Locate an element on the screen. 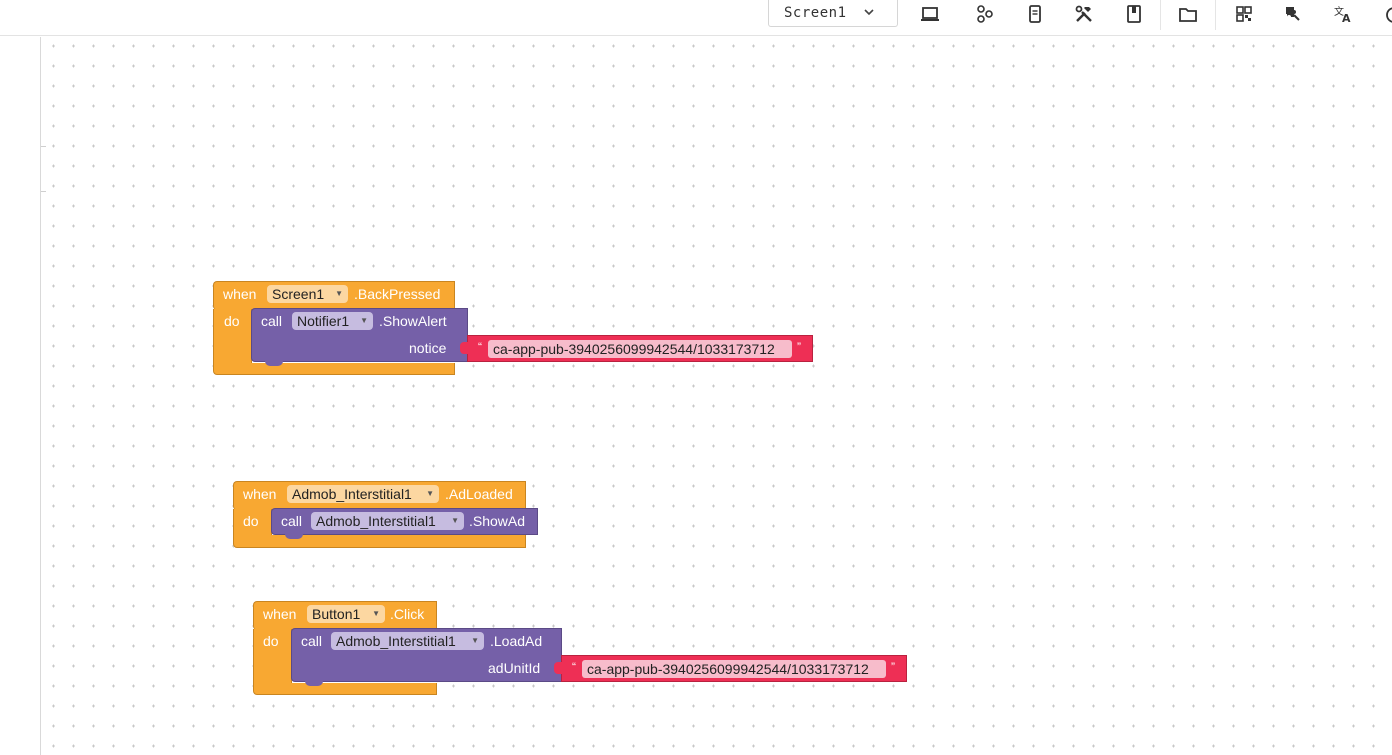  components-tree-icon is located at coordinates (985, 14).